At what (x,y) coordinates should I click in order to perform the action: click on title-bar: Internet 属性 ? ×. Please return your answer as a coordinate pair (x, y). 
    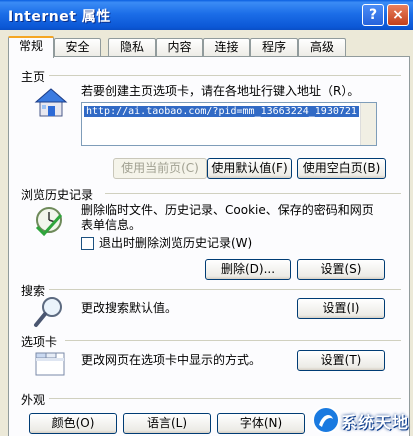
    Looking at the image, I should click on (206, 15).